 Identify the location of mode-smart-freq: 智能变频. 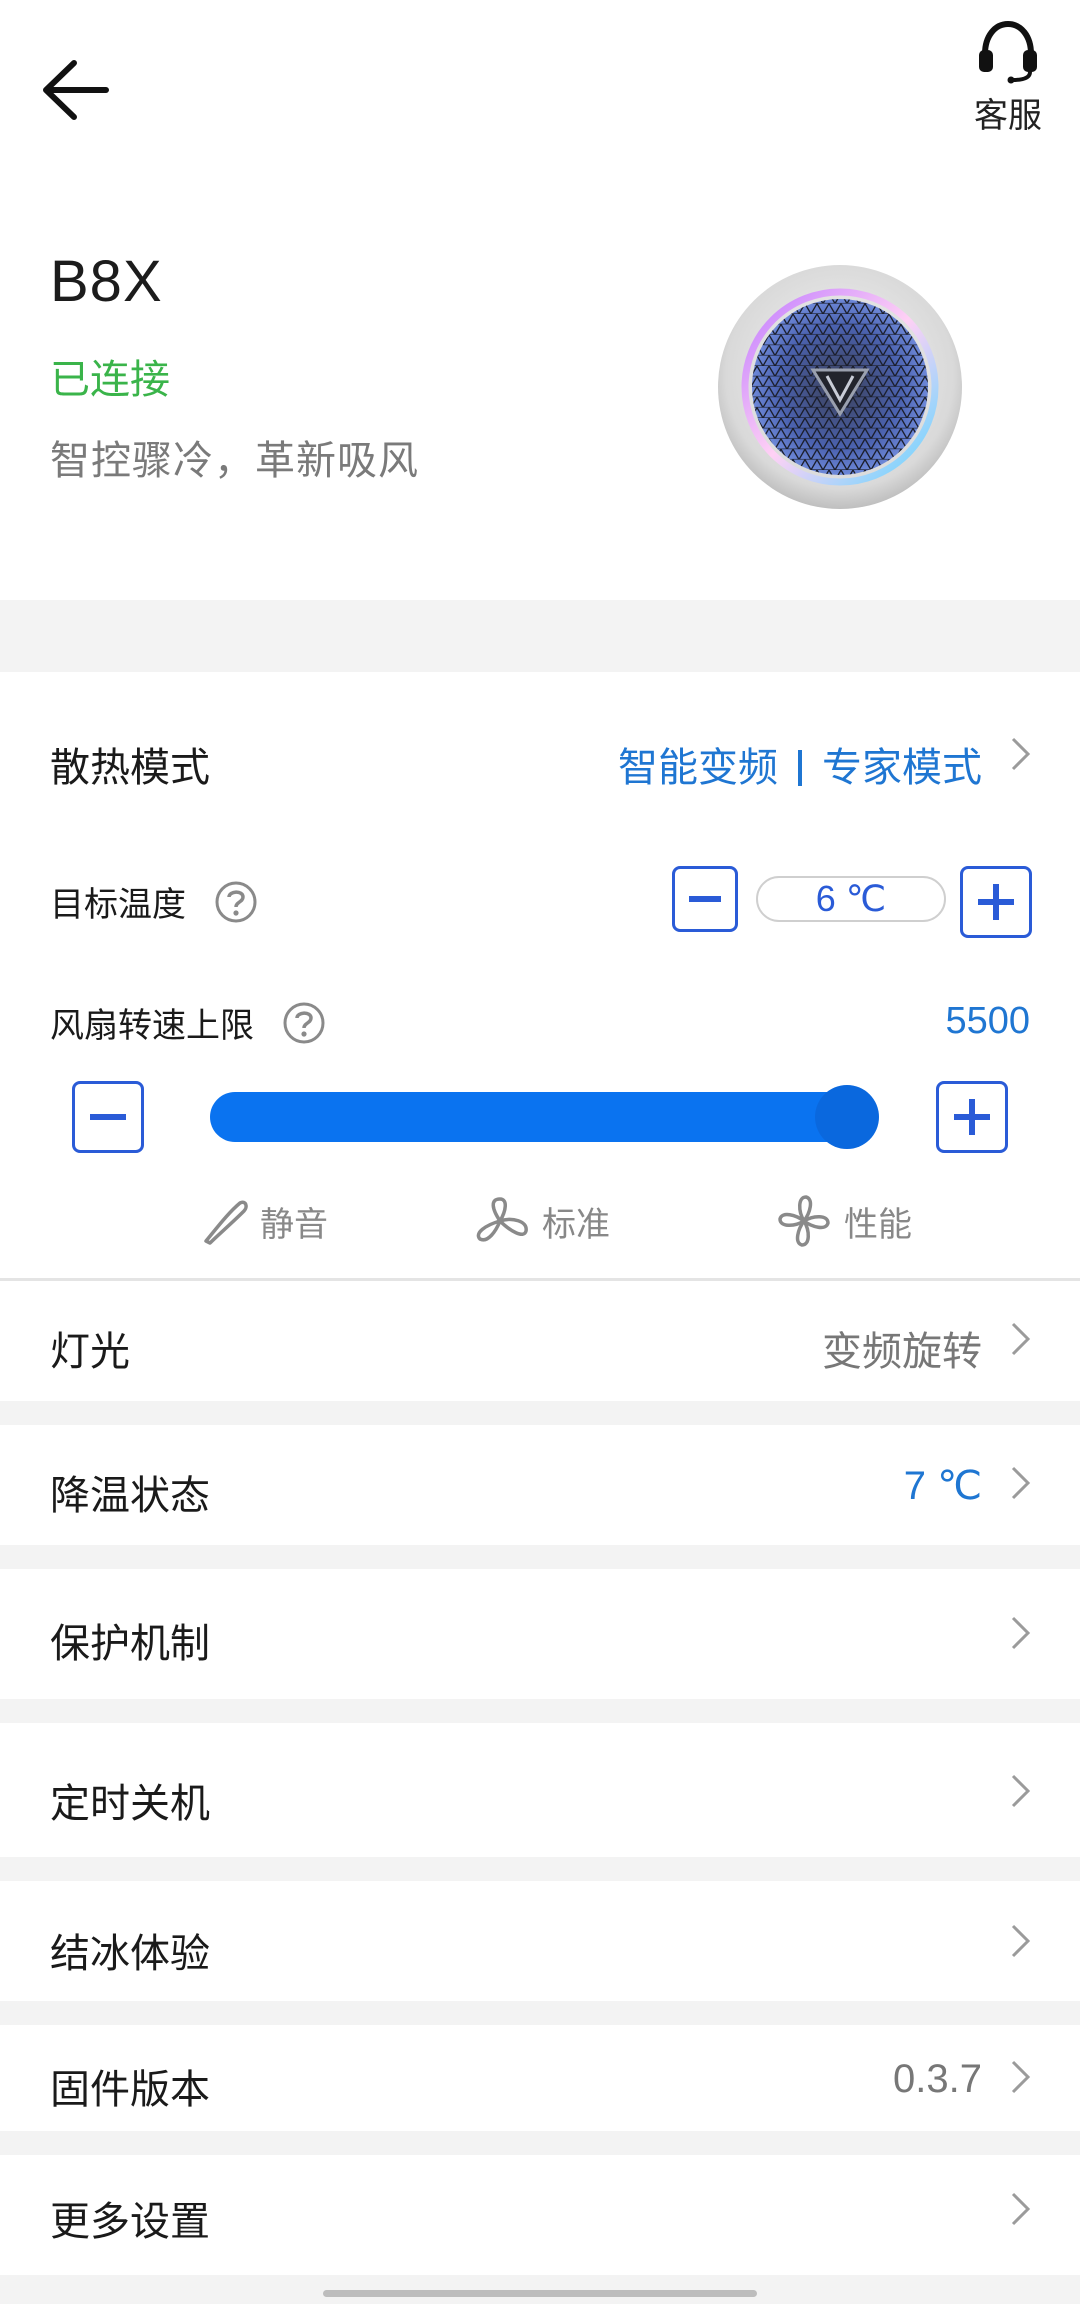
(698, 768).